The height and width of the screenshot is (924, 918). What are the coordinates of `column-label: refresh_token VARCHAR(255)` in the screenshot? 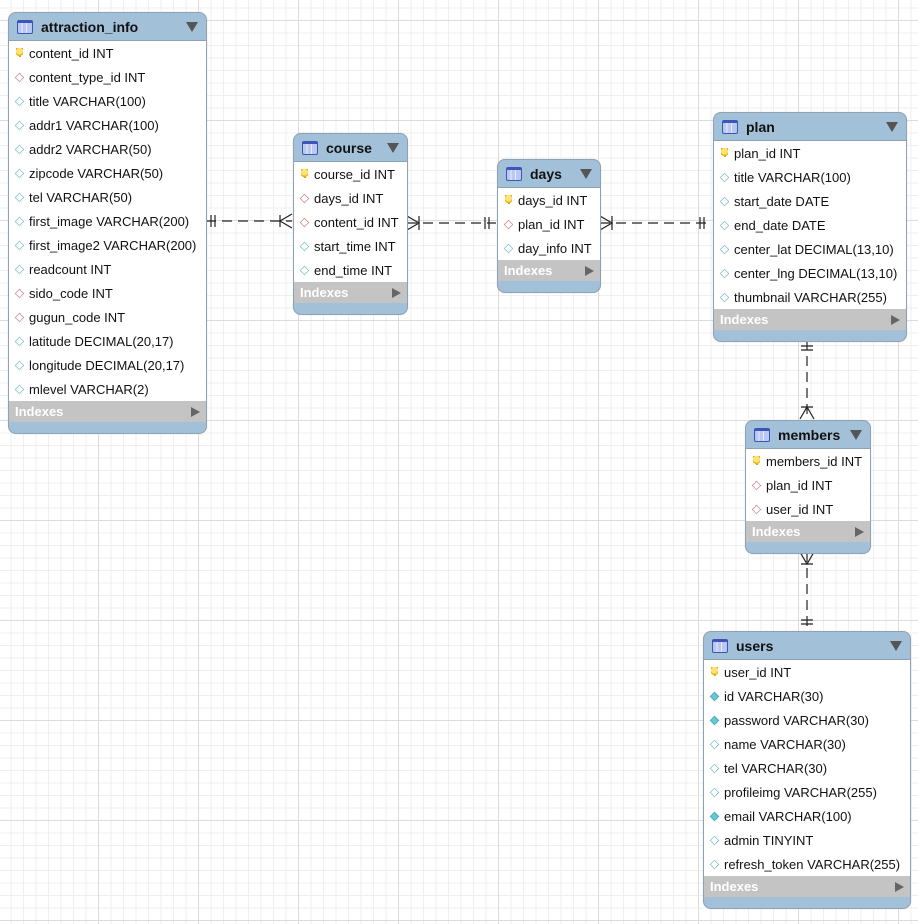 It's located at (812, 864).